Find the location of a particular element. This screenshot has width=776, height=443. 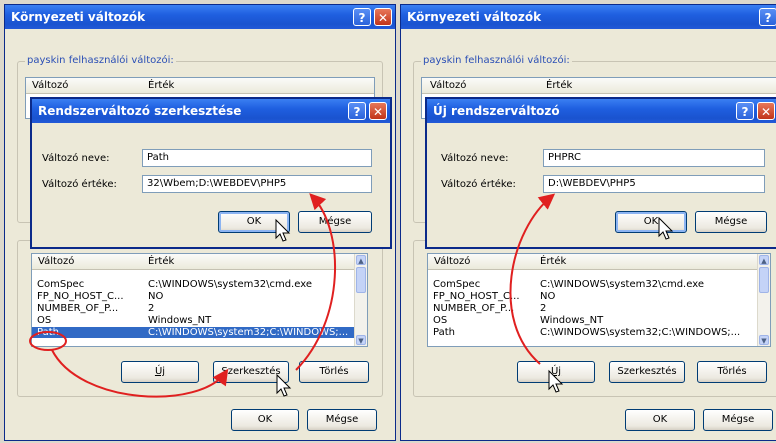

delete-button-label: Törlés is located at coordinates (732, 371).